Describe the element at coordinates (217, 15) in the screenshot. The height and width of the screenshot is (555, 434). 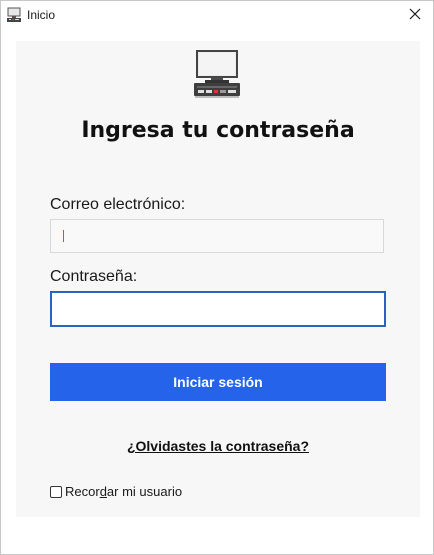
I see `title-bar: Inicio` at that location.